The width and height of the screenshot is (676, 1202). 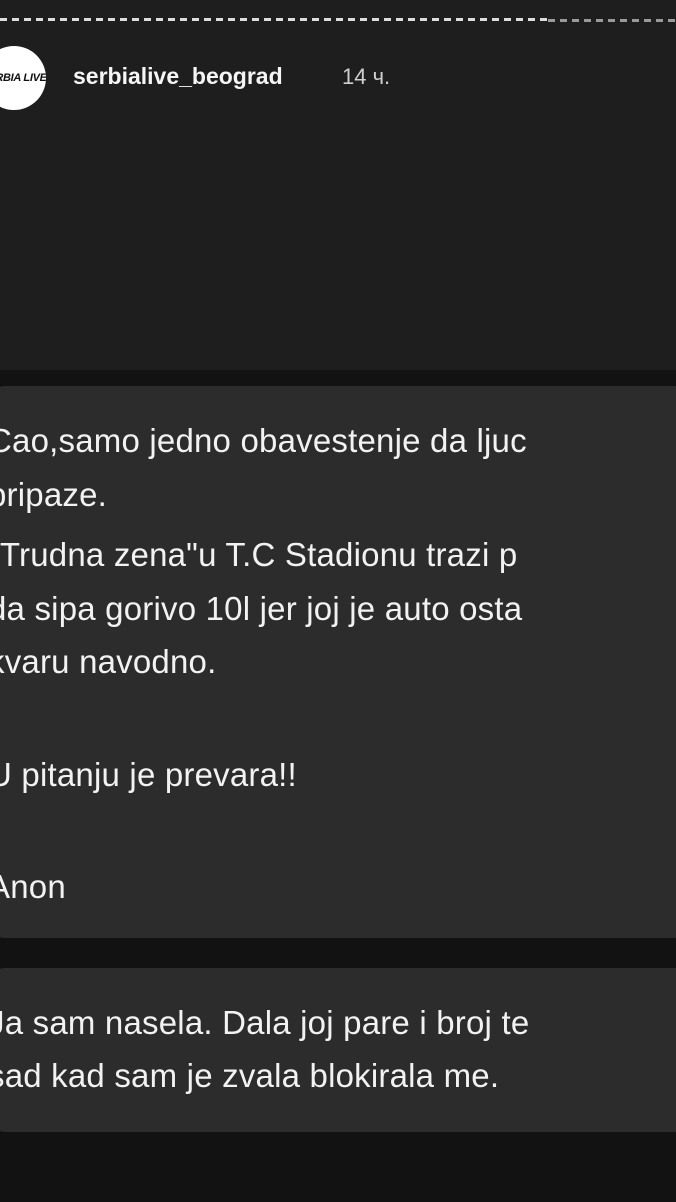 I want to click on question-line: "Trudna zena"u T.C Stadionu trazi p, so click(x=259, y=554).